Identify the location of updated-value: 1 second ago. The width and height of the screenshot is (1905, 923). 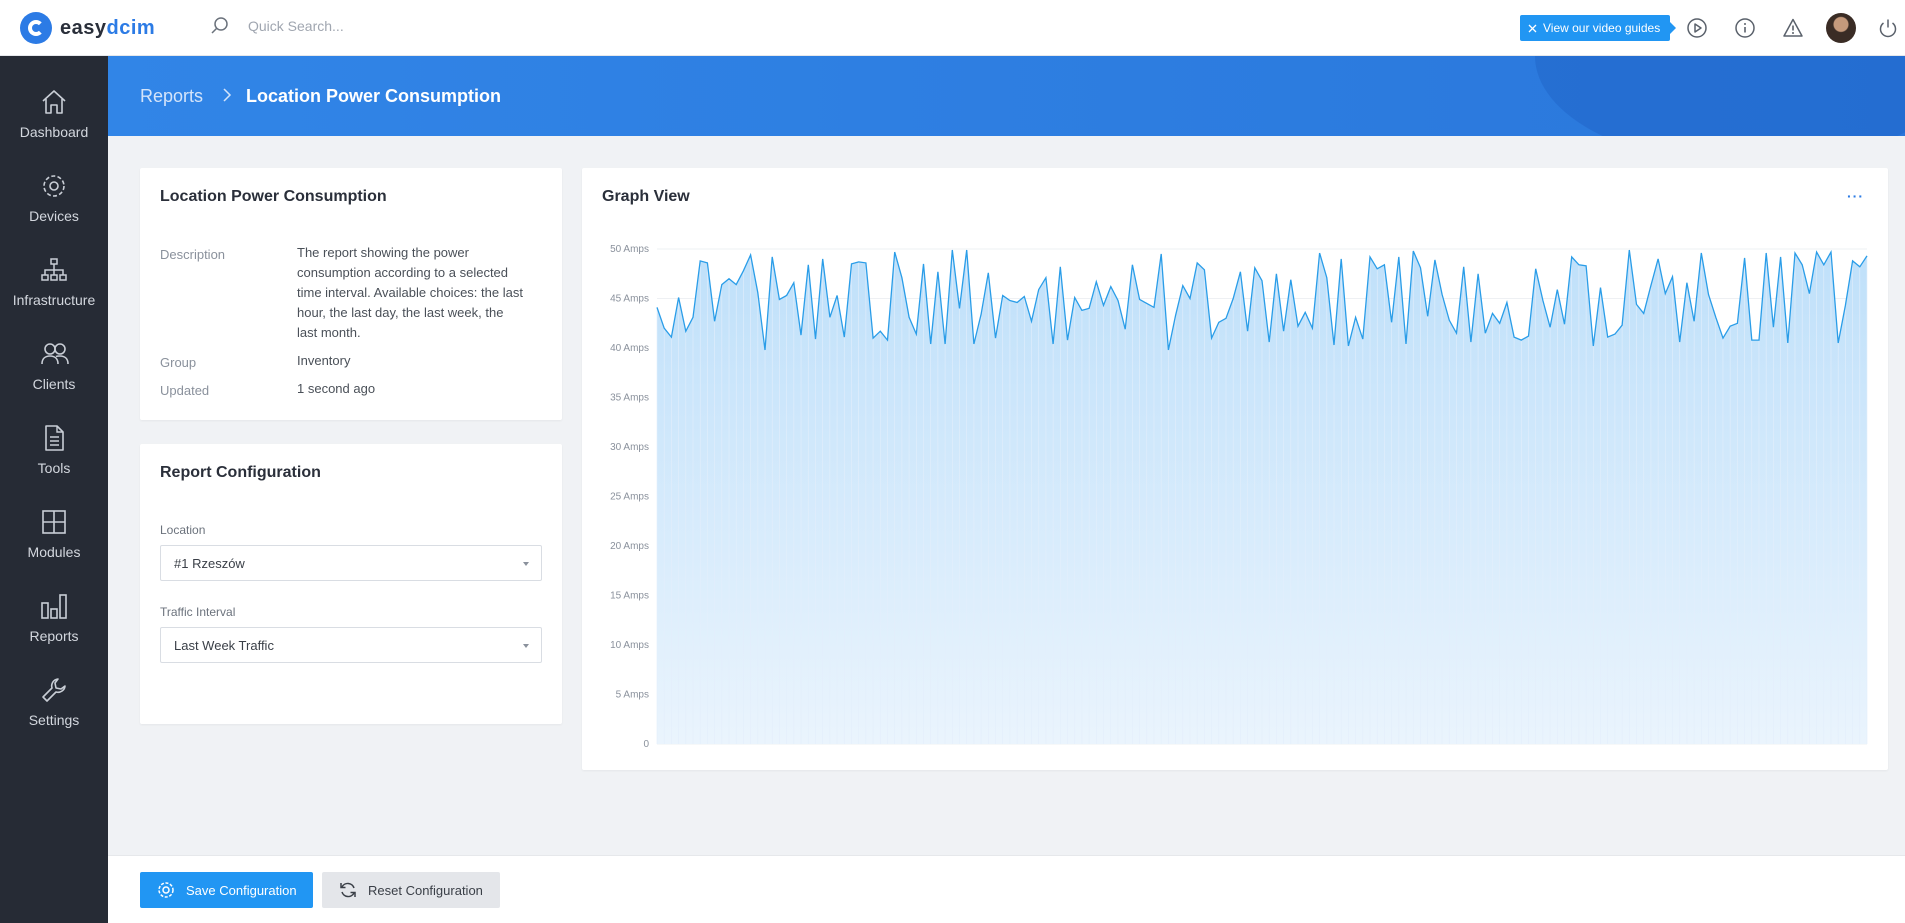
(336, 388).